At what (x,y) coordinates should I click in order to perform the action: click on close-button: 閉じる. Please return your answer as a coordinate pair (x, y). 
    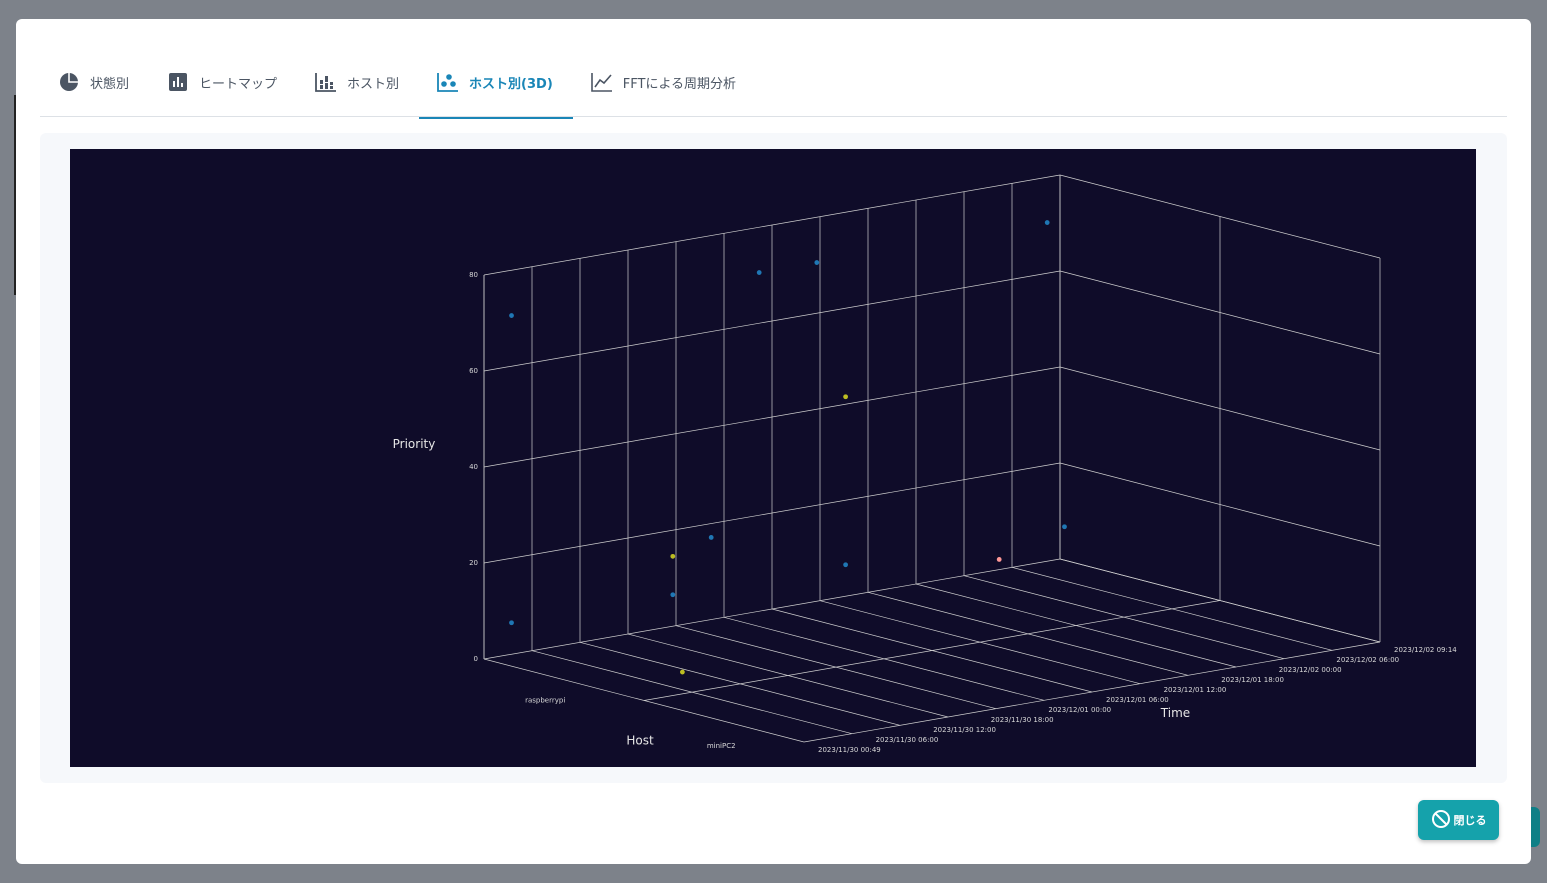
    Looking at the image, I should click on (1458, 820).